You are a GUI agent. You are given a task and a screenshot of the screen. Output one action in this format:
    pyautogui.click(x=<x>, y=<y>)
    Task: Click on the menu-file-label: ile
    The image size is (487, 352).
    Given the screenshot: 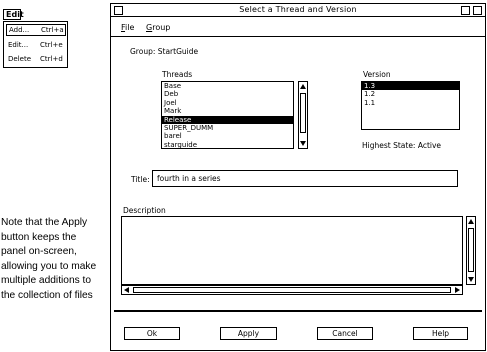 What is the action you would take?
    pyautogui.click(x=130, y=27)
    